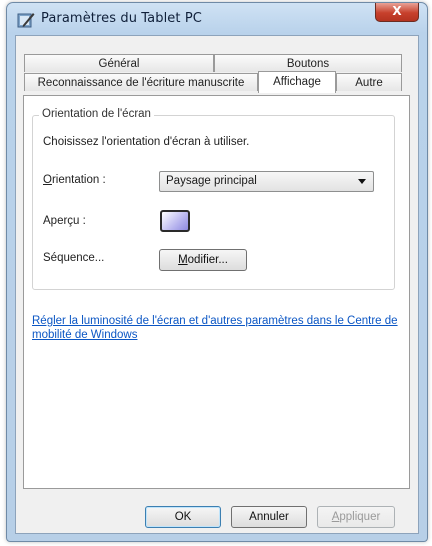  What do you see at coordinates (96, 114) in the screenshot?
I see `group-legend: Orientation de l'écran` at bounding box center [96, 114].